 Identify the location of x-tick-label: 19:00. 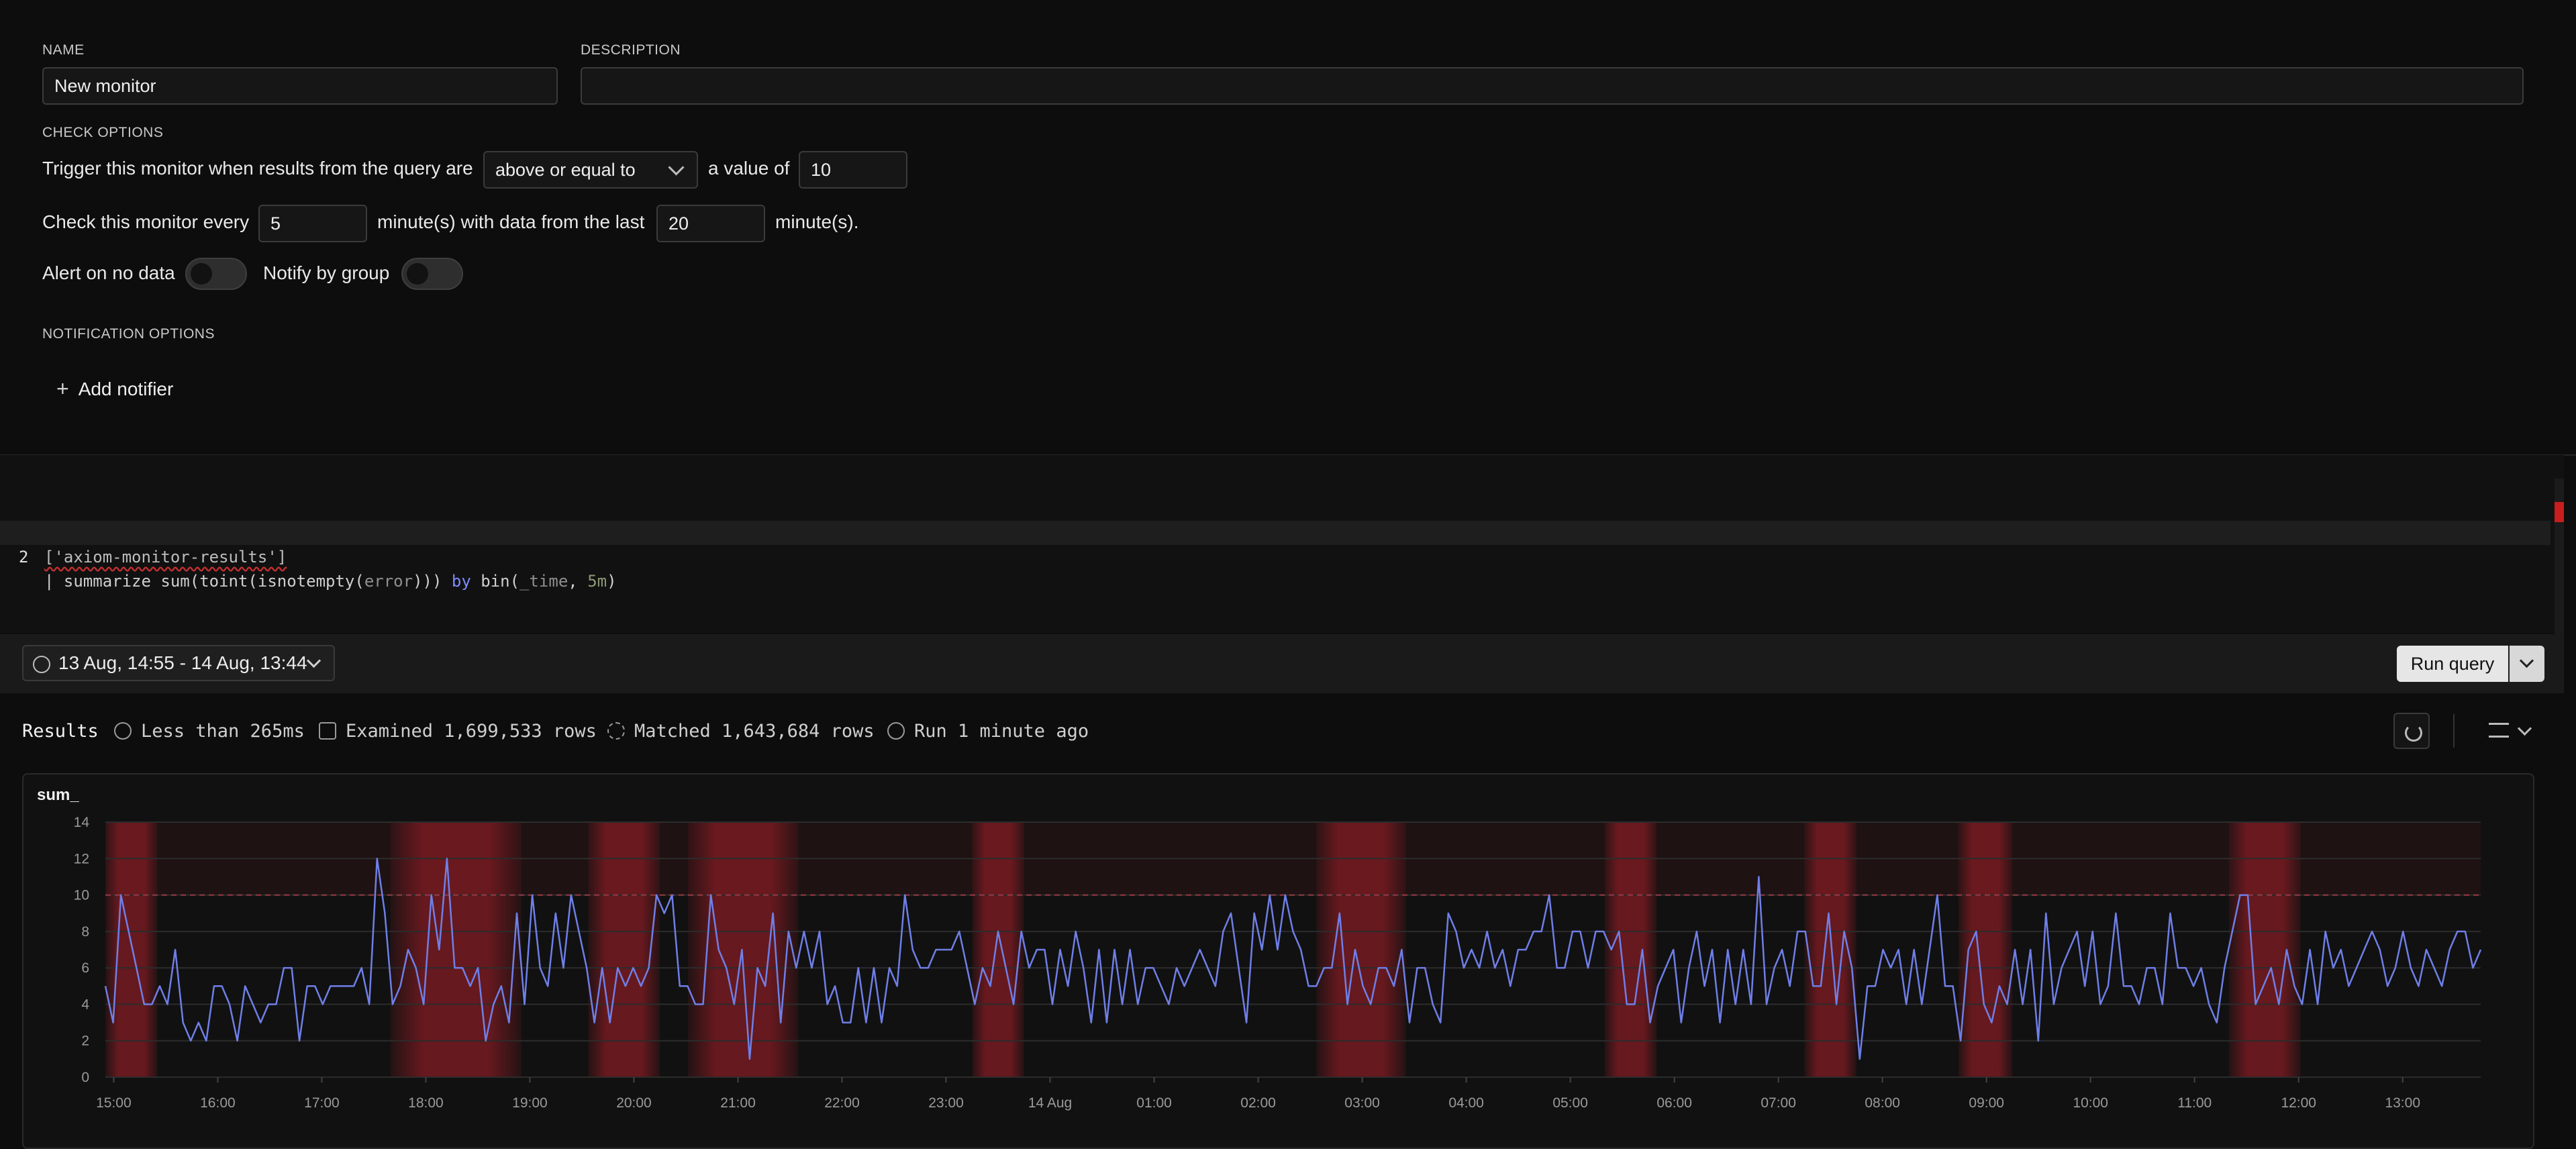
(530, 1103).